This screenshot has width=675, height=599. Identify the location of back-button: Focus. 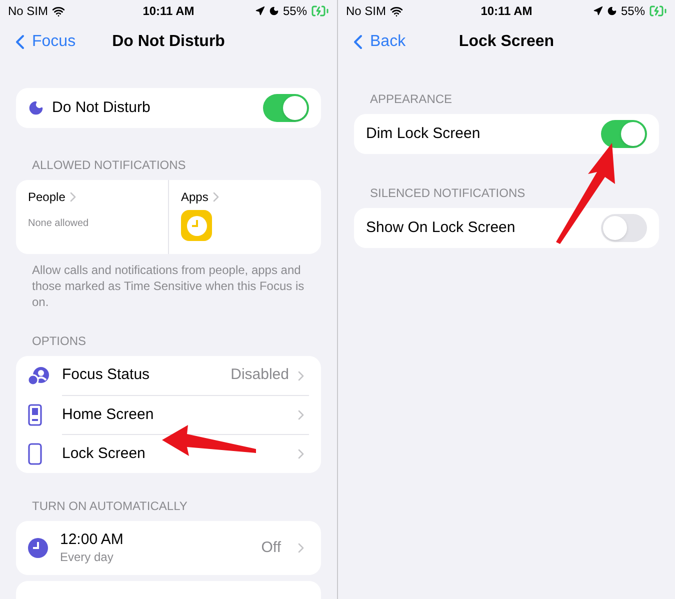
(42, 42).